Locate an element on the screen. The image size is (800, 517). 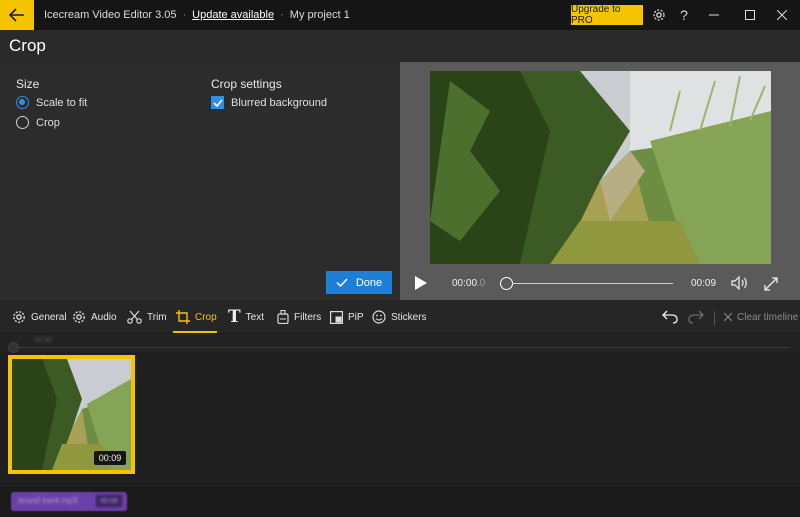
scale-to-fit-label: Scale to fit is located at coordinates (61, 103).